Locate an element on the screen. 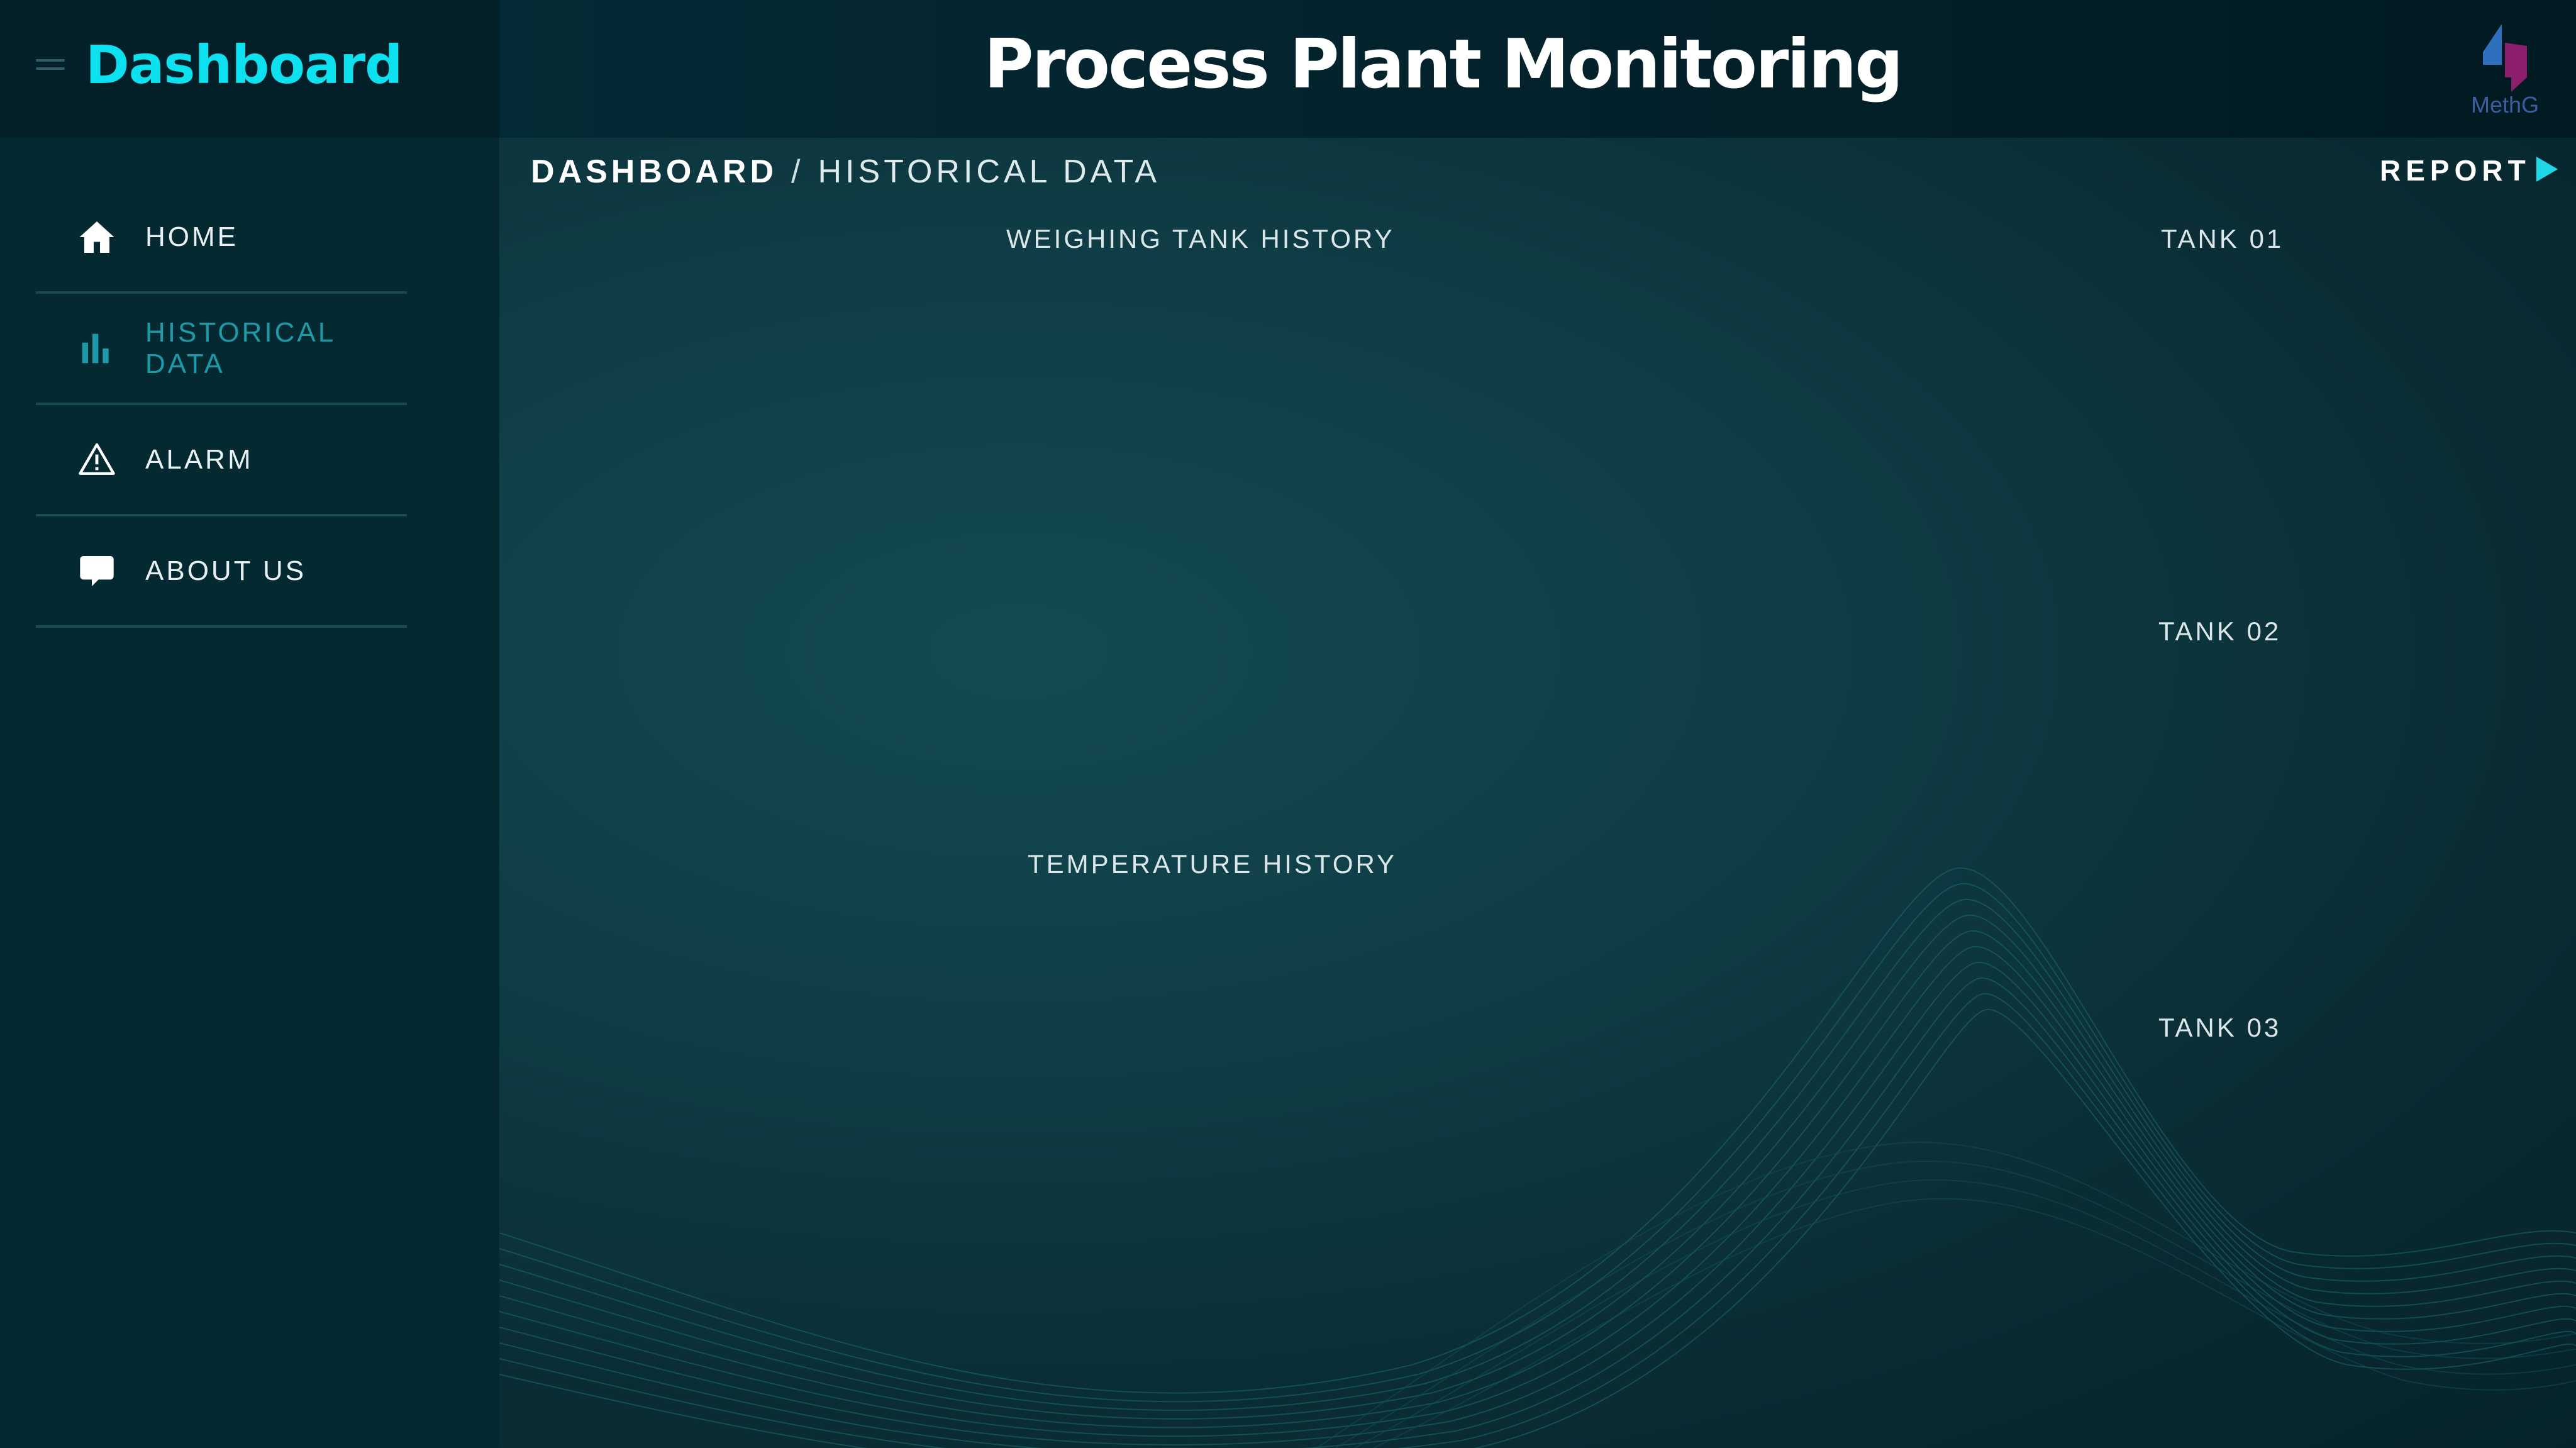  sidebar-item-label: ABOUT US is located at coordinates (226, 570).